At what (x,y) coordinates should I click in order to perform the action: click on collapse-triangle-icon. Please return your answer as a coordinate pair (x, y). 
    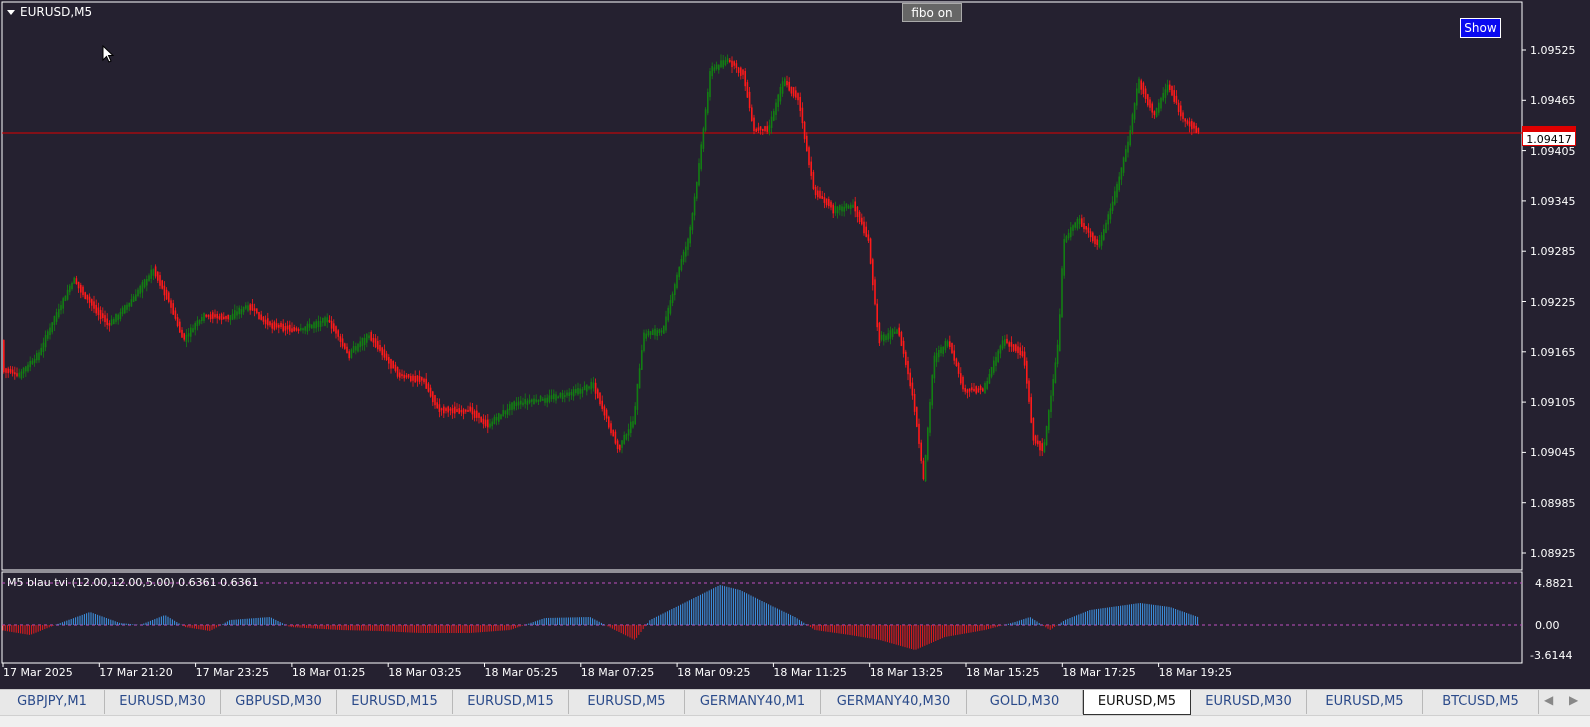
    Looking at the image, I should click on (11, 12).